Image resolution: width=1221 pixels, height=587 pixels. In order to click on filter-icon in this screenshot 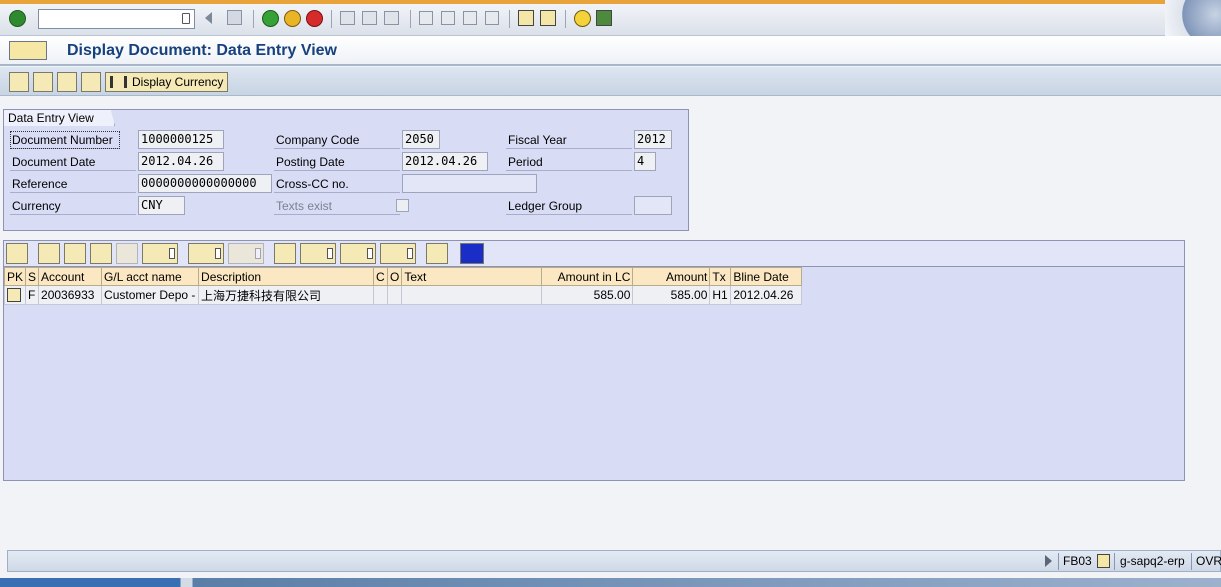, I will do `click(160, 253)`.